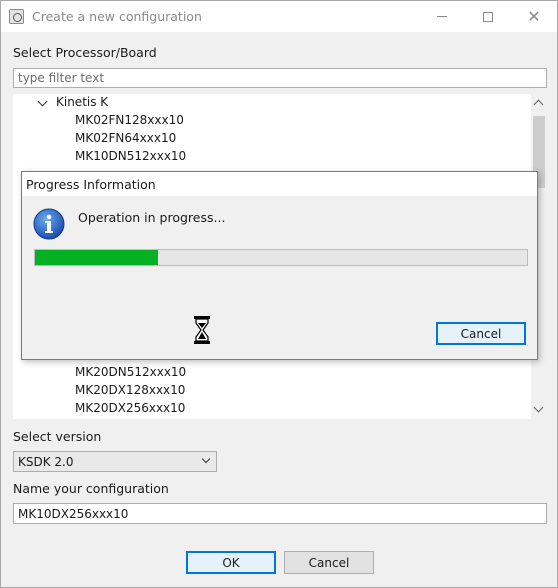 The image size is (558, 588). Describe the element at coordinates (130, 408) in the screenshot. I see `tree-item: MK20DX256xxx10` at that location.